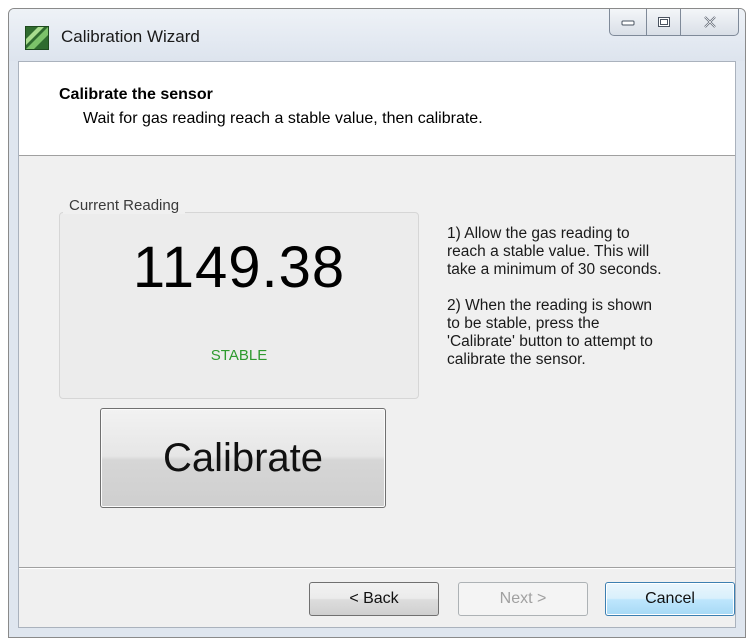 The image size is (753, 644). Describe the element at coordinates (239, 355) in the screenshot. I see `reading-status: STABLE` at that location.